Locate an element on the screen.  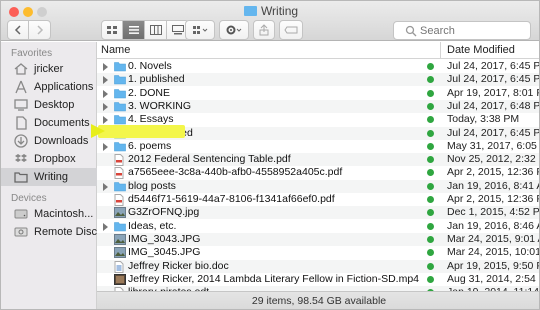
grid-icon is located at coordinates (112, 30).